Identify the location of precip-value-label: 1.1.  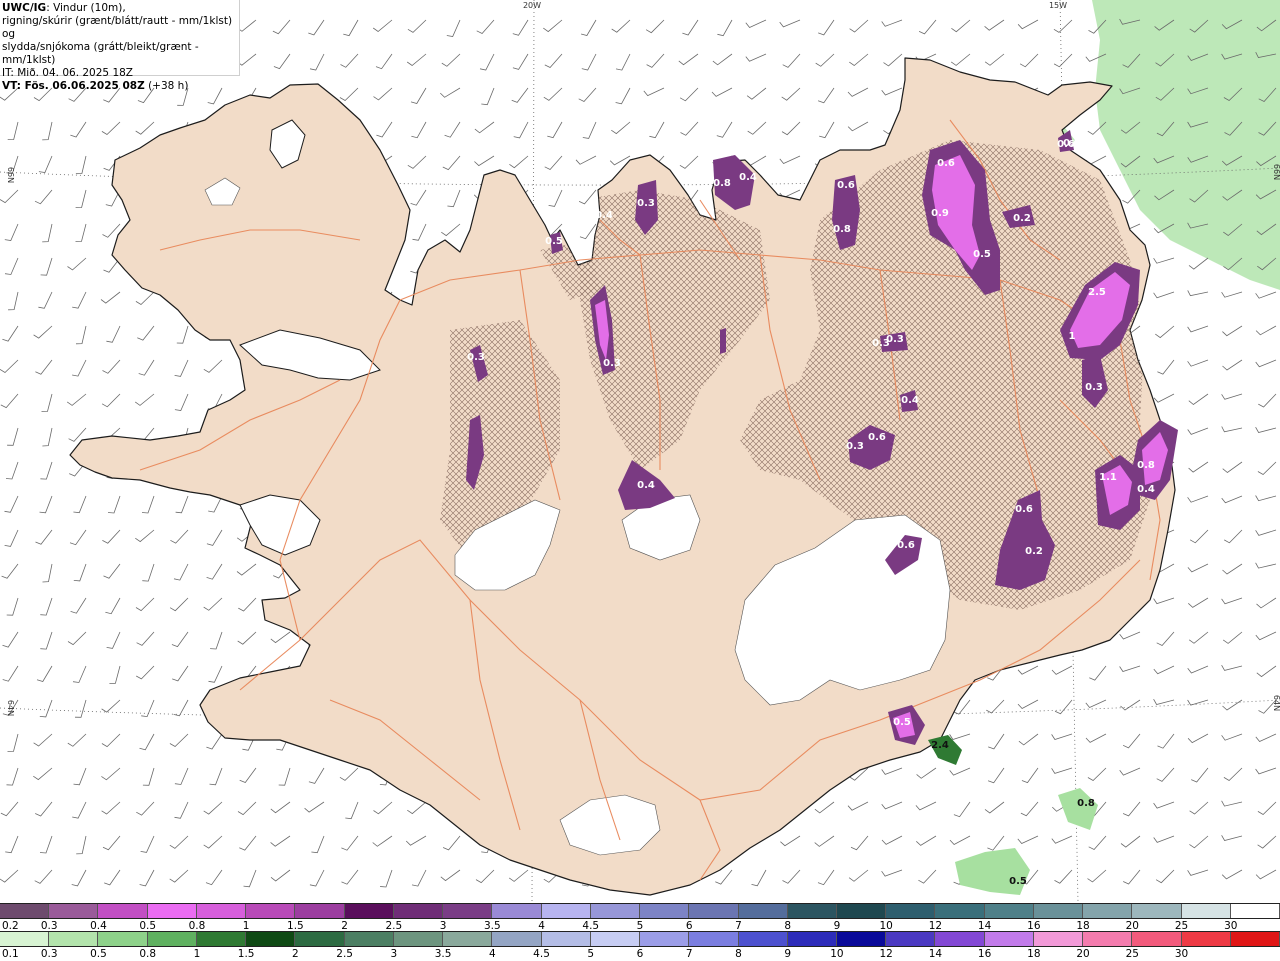
(1108, 477).